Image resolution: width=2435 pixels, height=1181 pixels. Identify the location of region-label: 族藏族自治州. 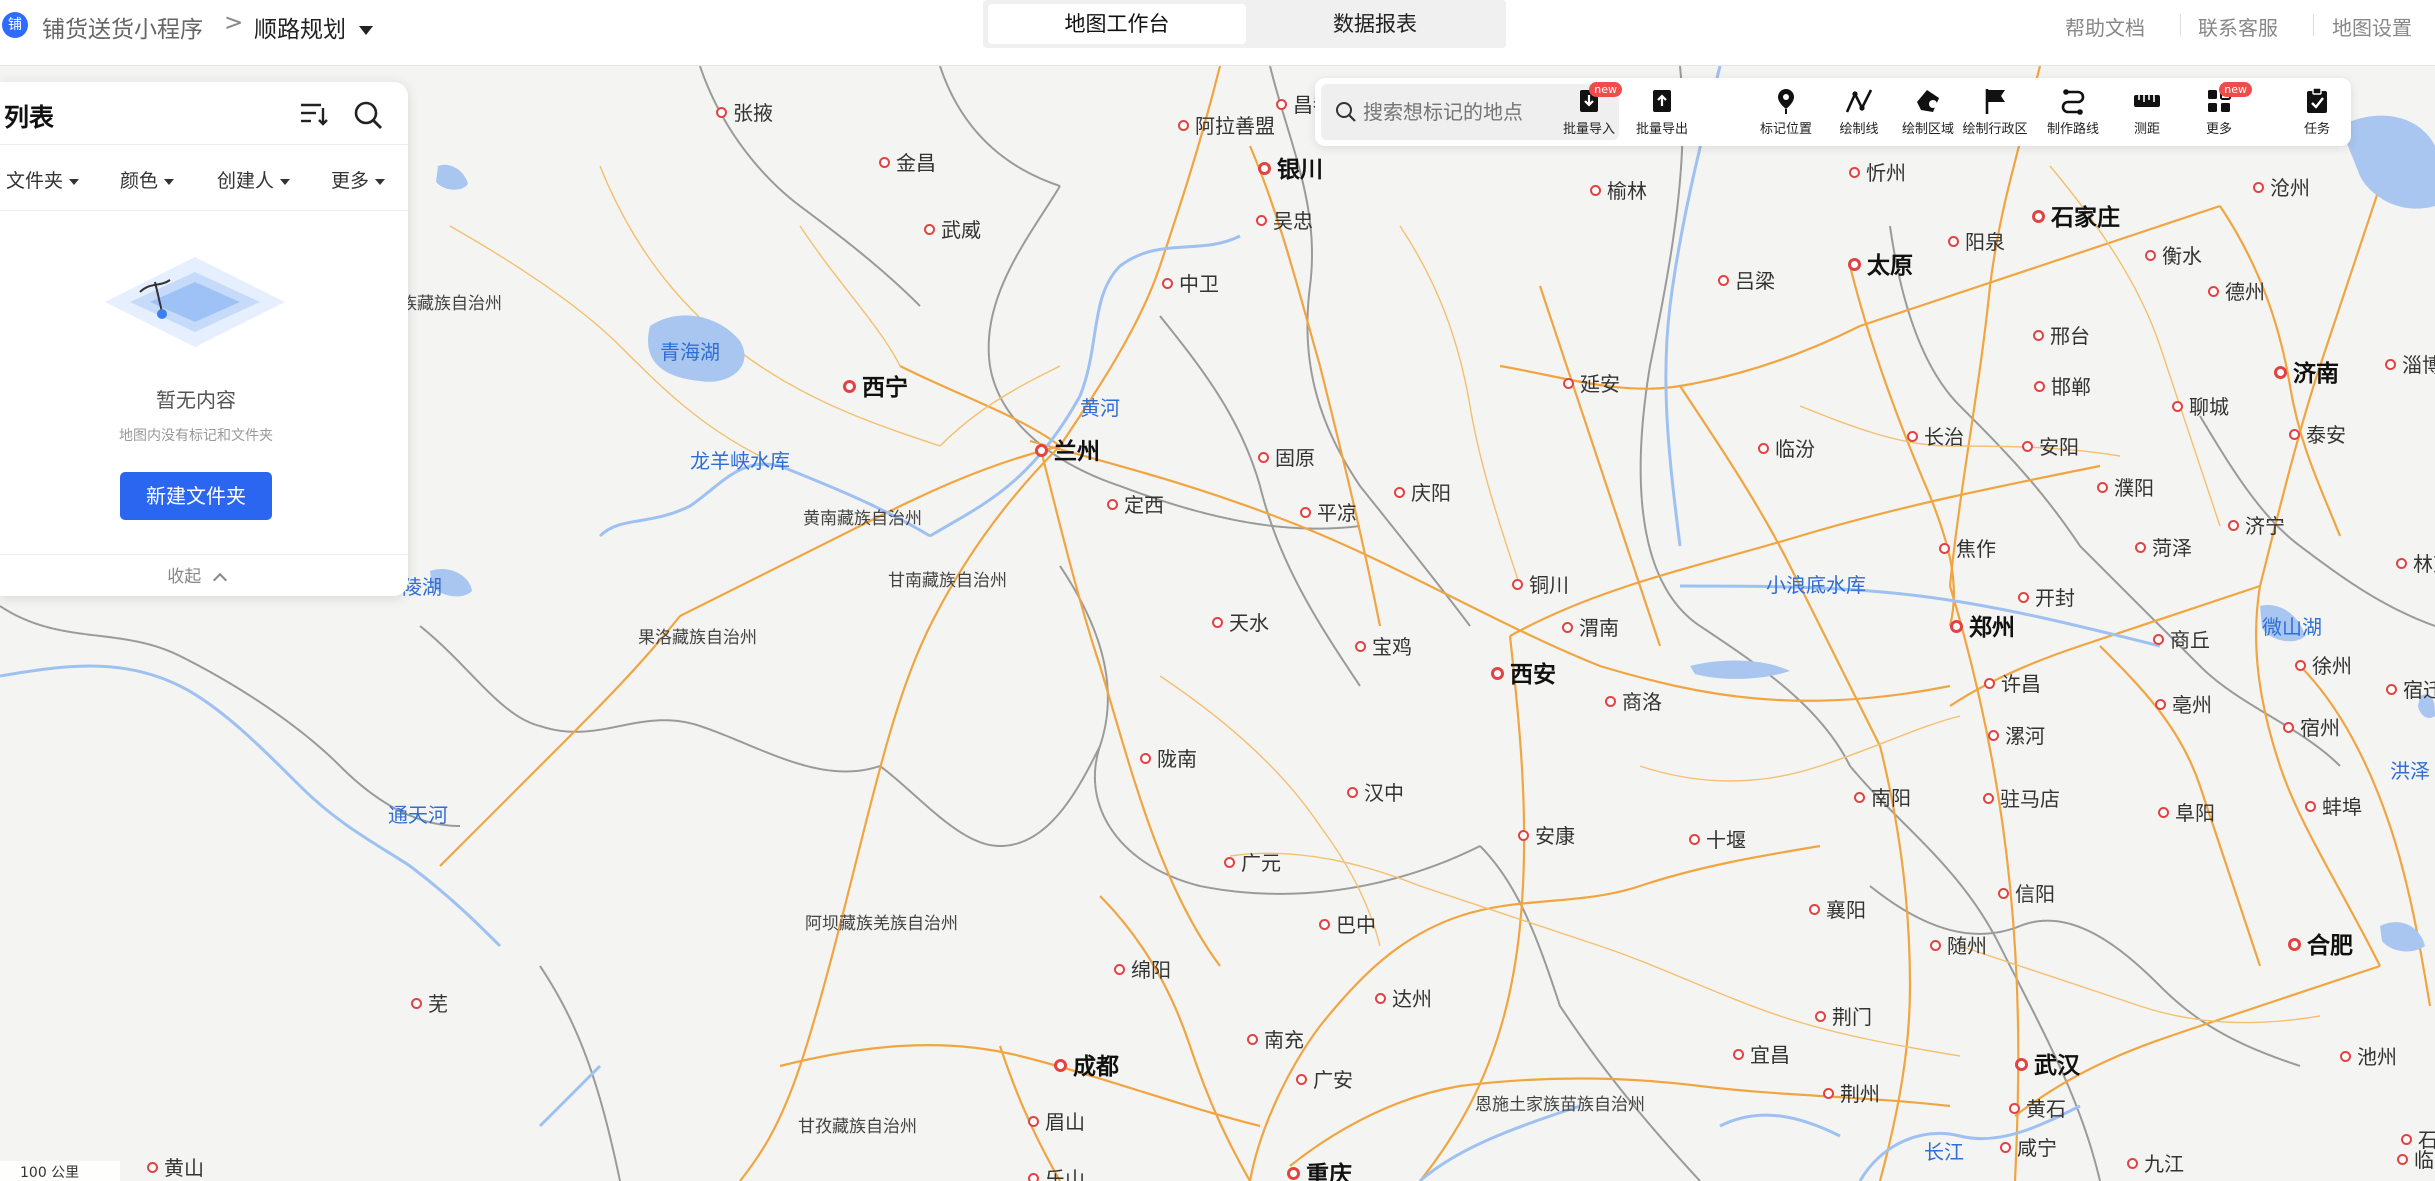
(451, 304).